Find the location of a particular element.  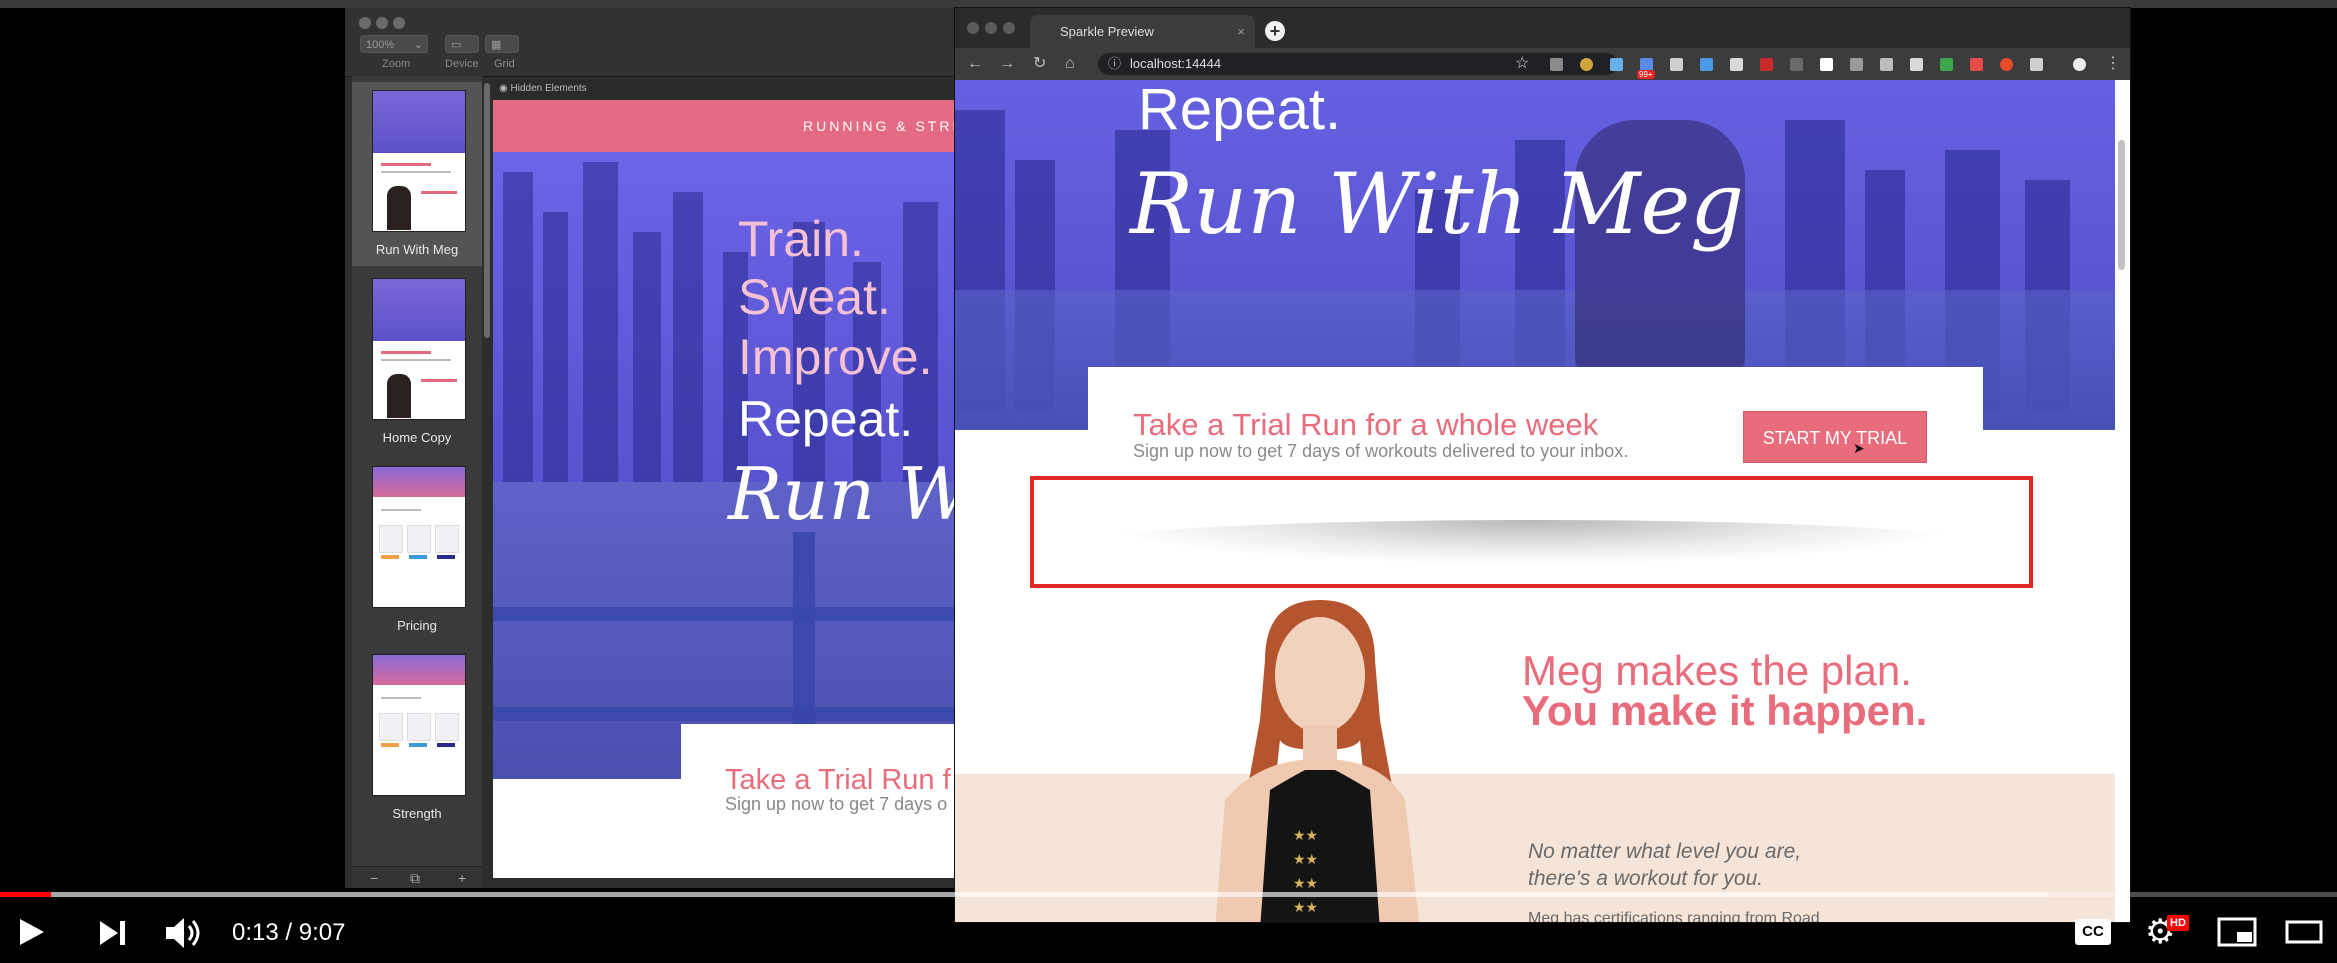

thumb-title is located at coordinates (406, 164).